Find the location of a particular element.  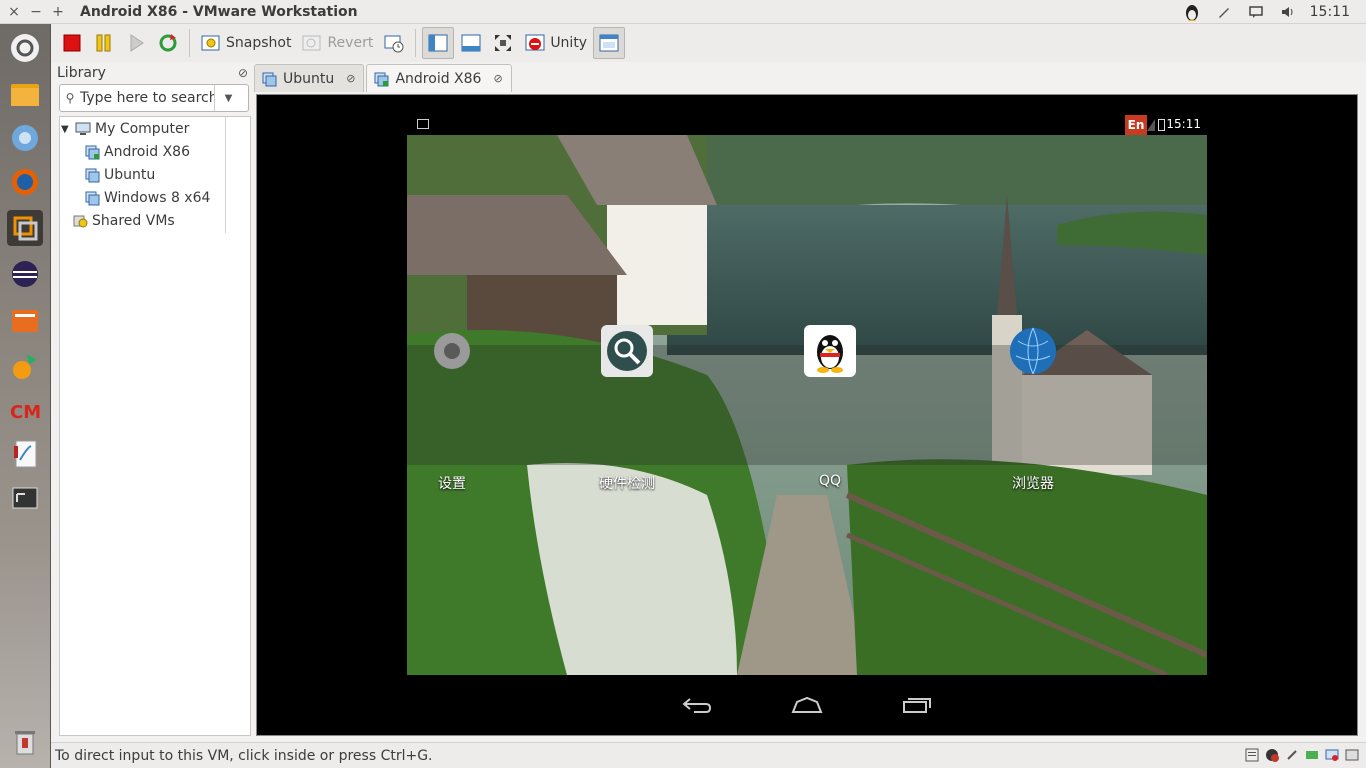

system-indicators: 15:11 is located at coordinates (1271, 12).